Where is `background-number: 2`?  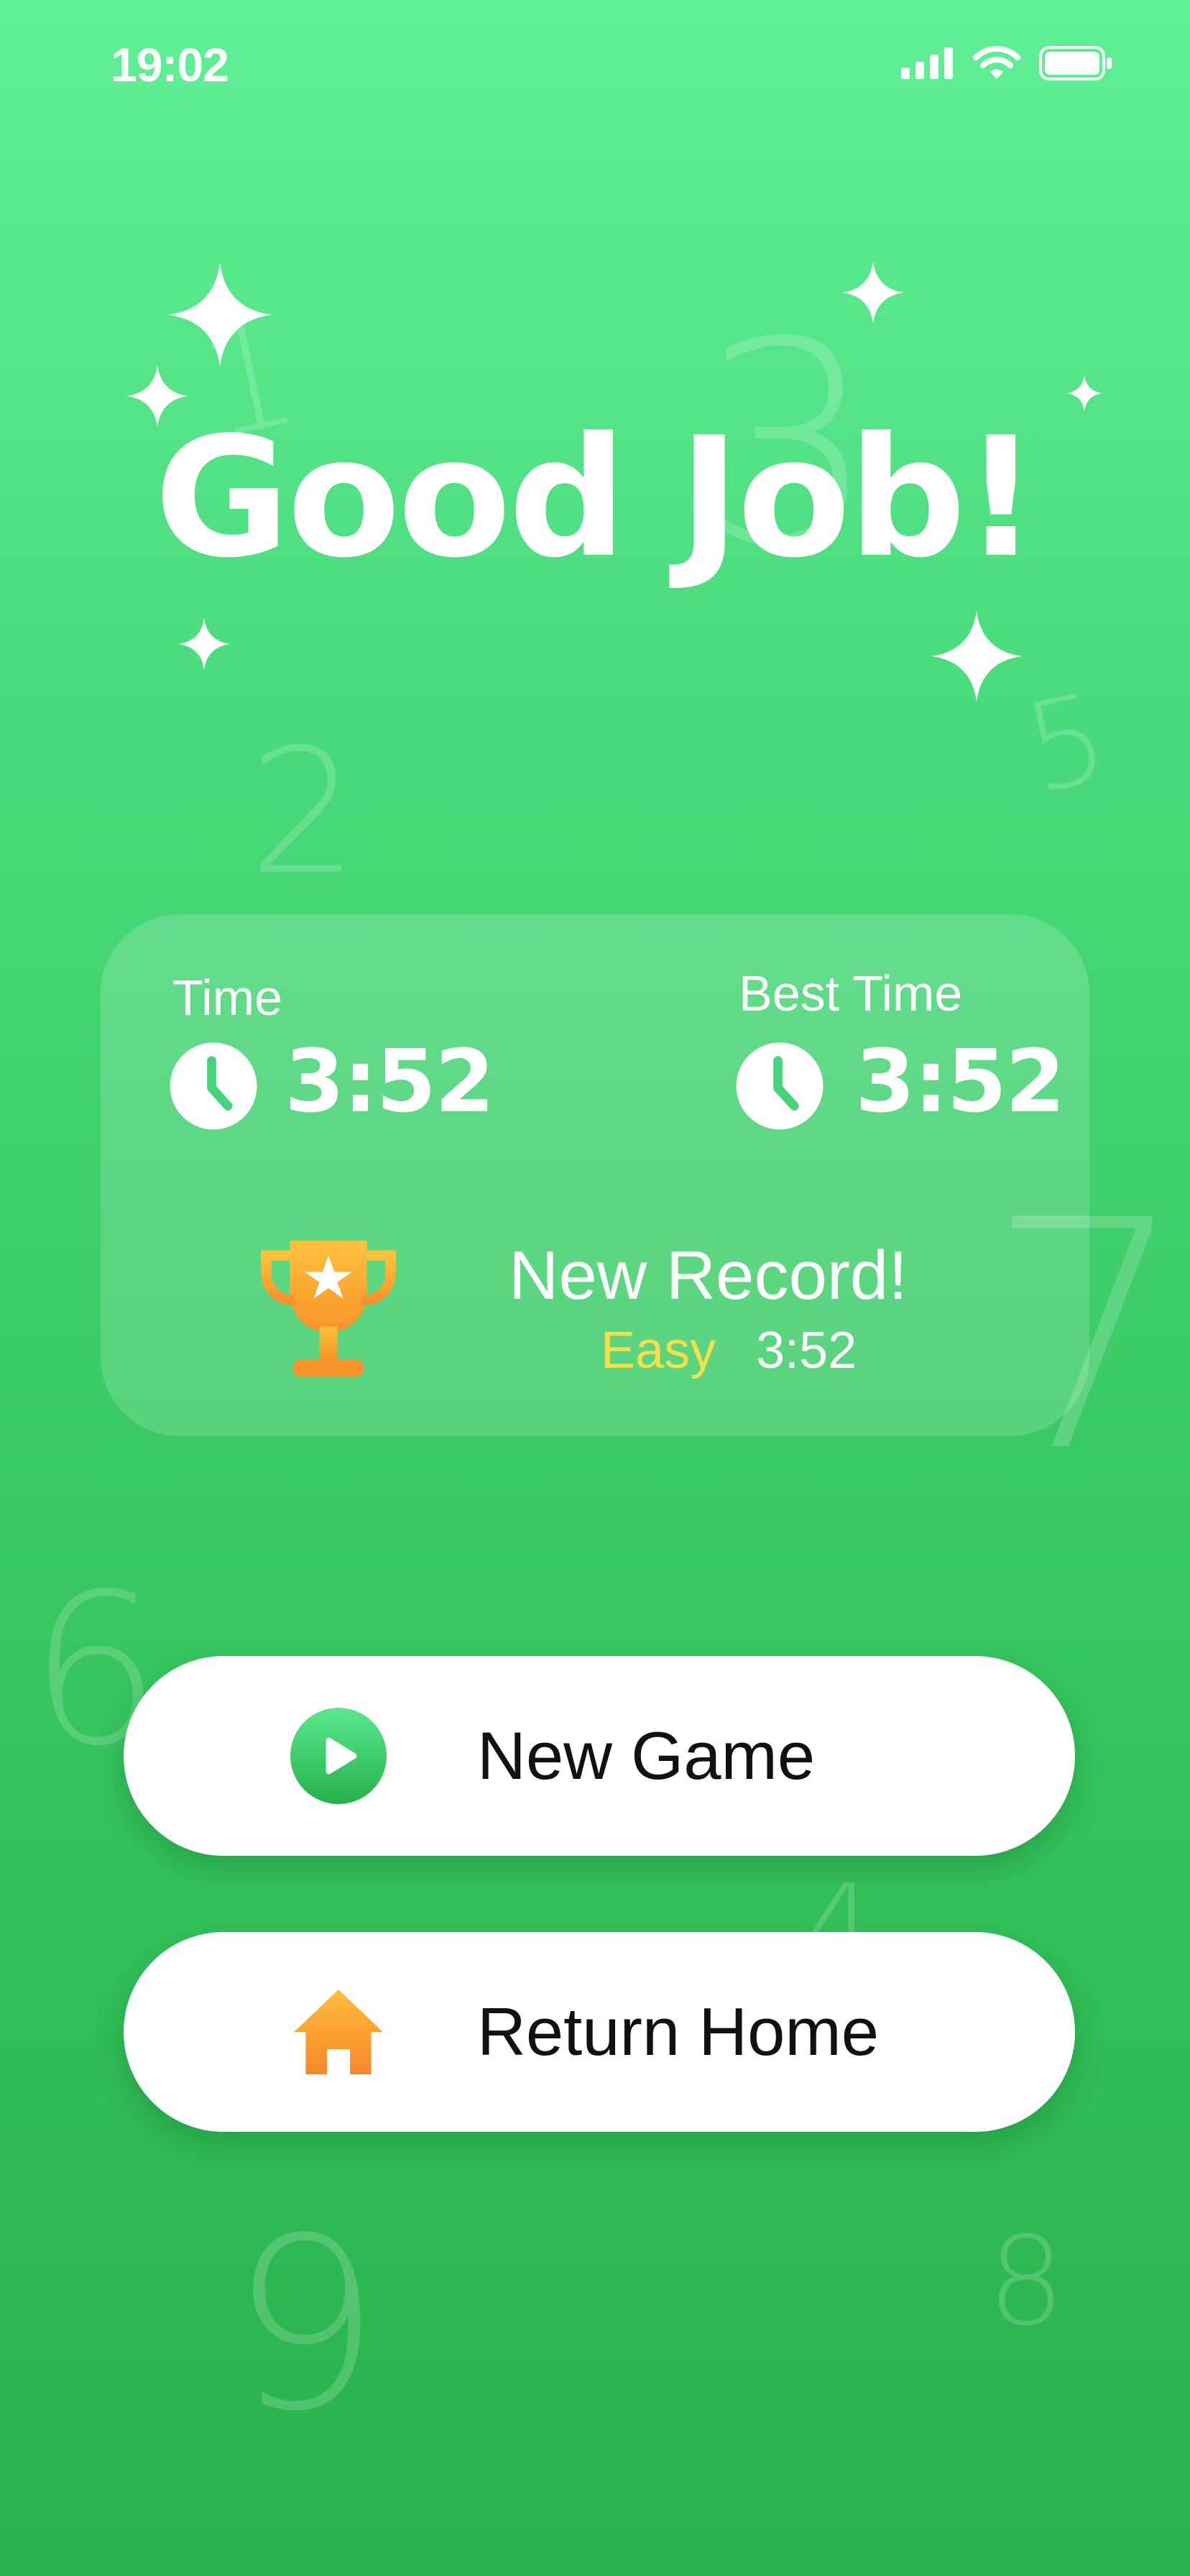 background-number: 2 is located at coordinates (304, 812).